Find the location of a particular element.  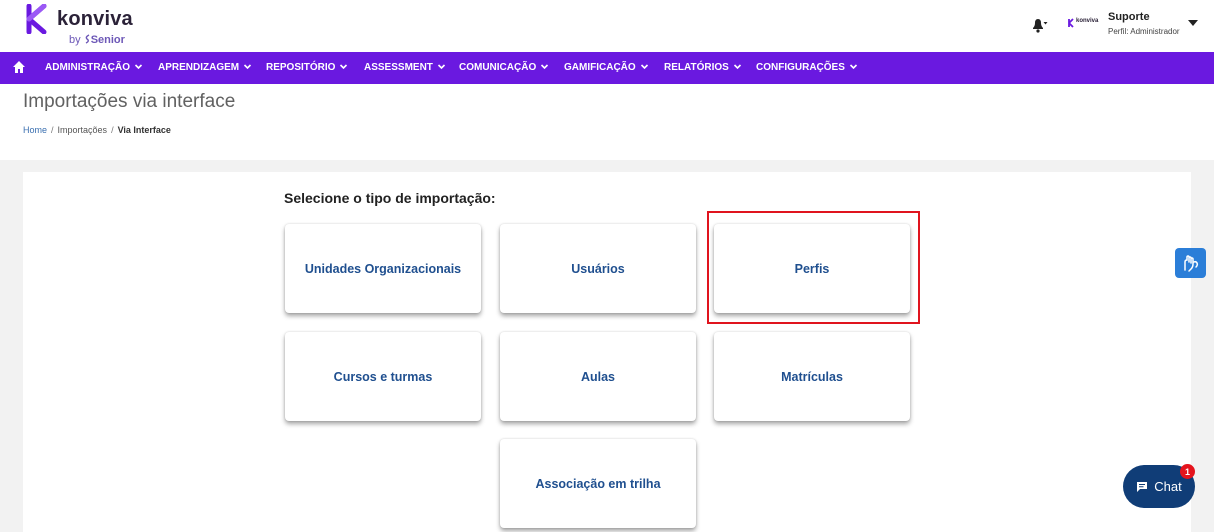

brand-by-senior: by Senior is located at coordinates (97, 40).